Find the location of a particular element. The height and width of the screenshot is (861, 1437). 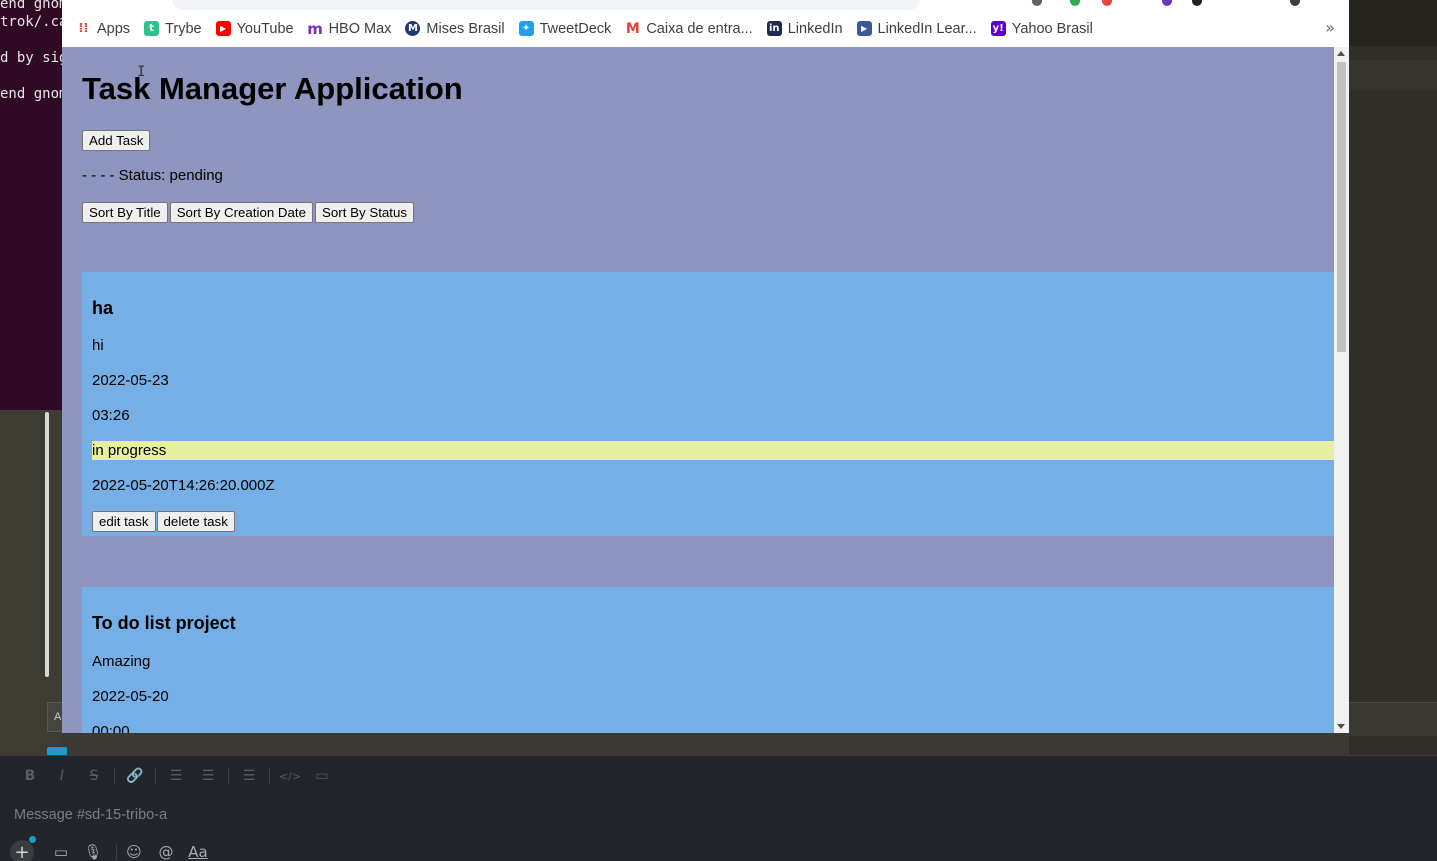

background-app-right is located at coordinates (1393, 377).